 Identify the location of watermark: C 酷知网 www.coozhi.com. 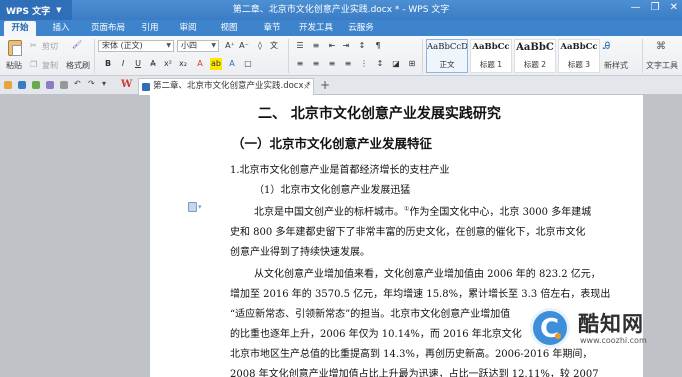
(603, 338).